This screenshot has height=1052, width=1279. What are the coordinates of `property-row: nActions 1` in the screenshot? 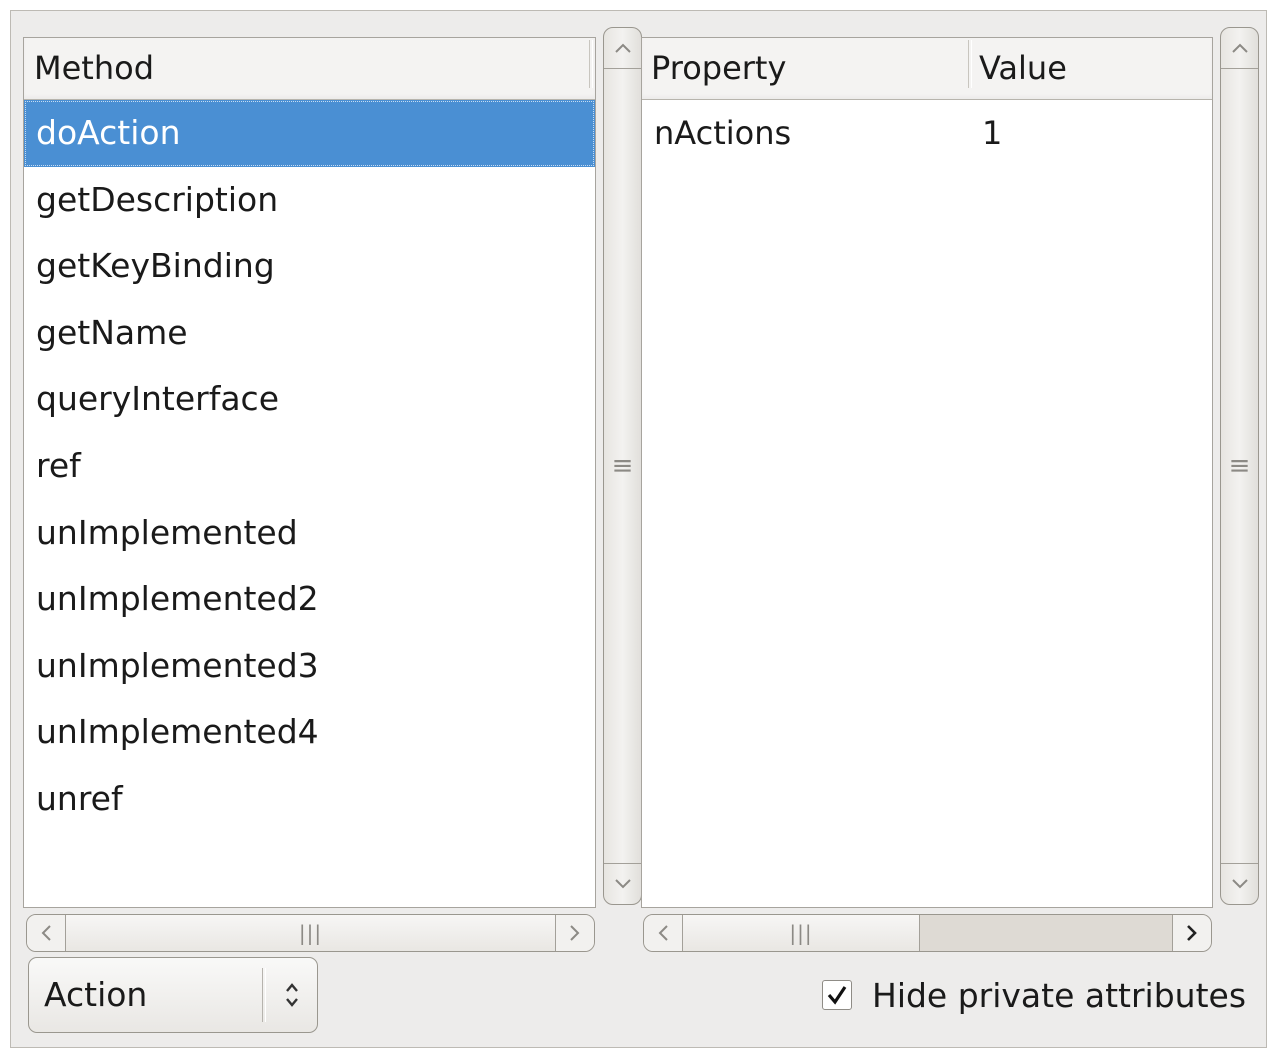 It's located at (927, 133).